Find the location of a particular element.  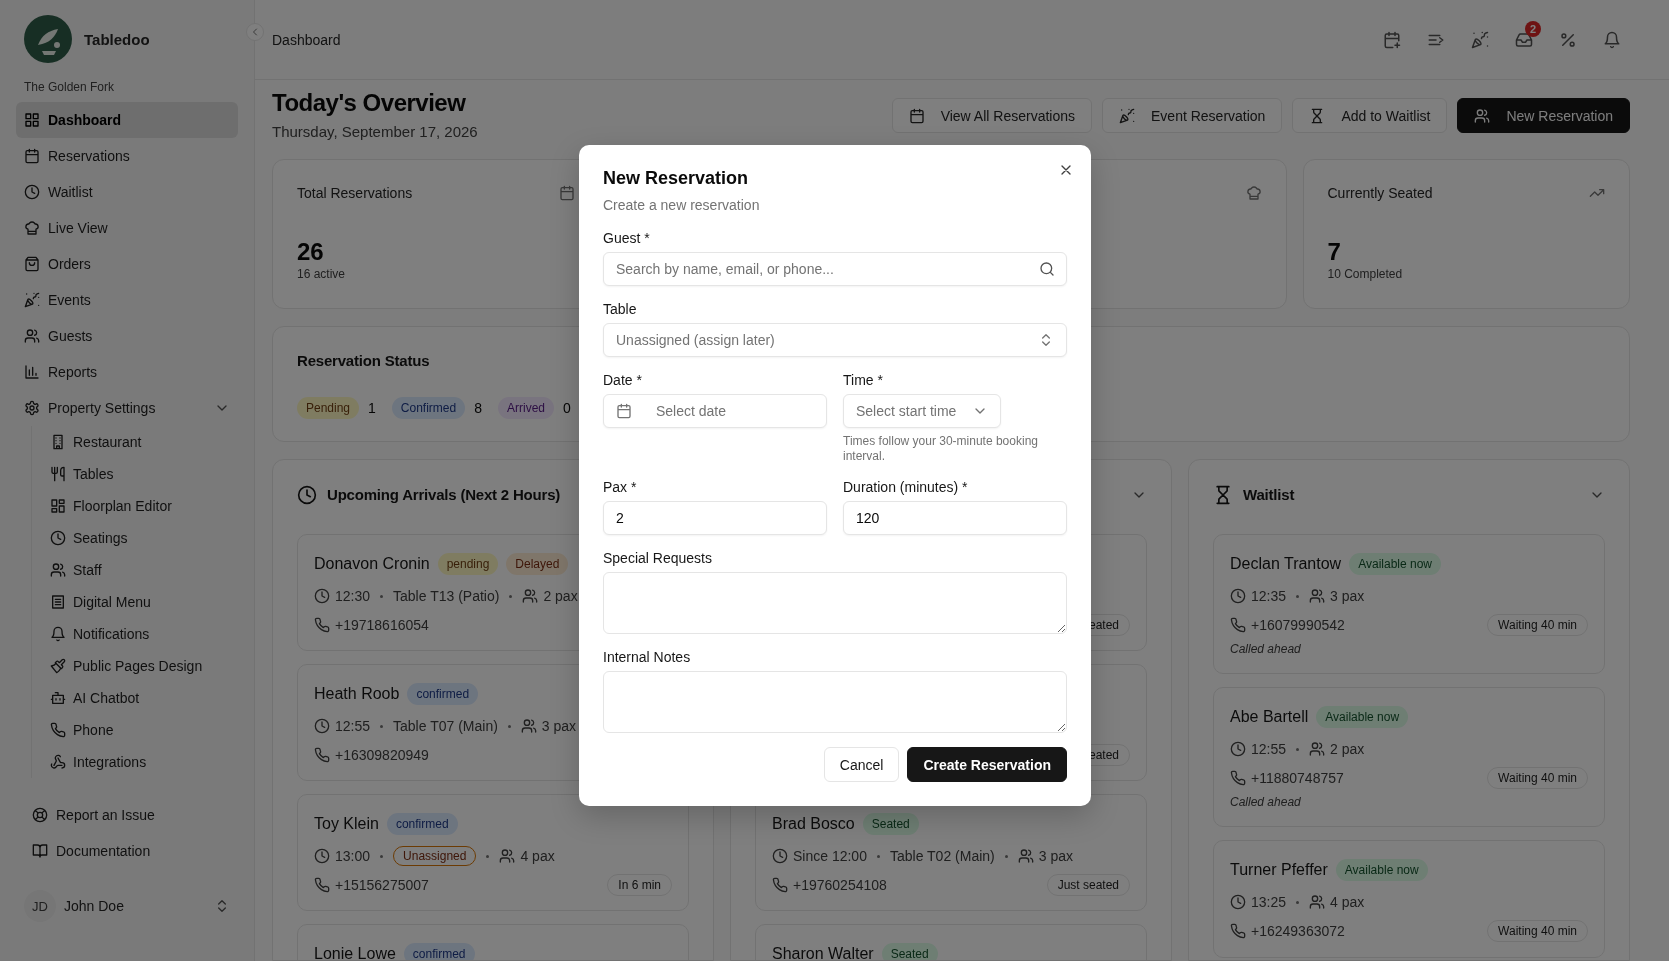

duration-field: 120 is located at coordinates (955, 518).